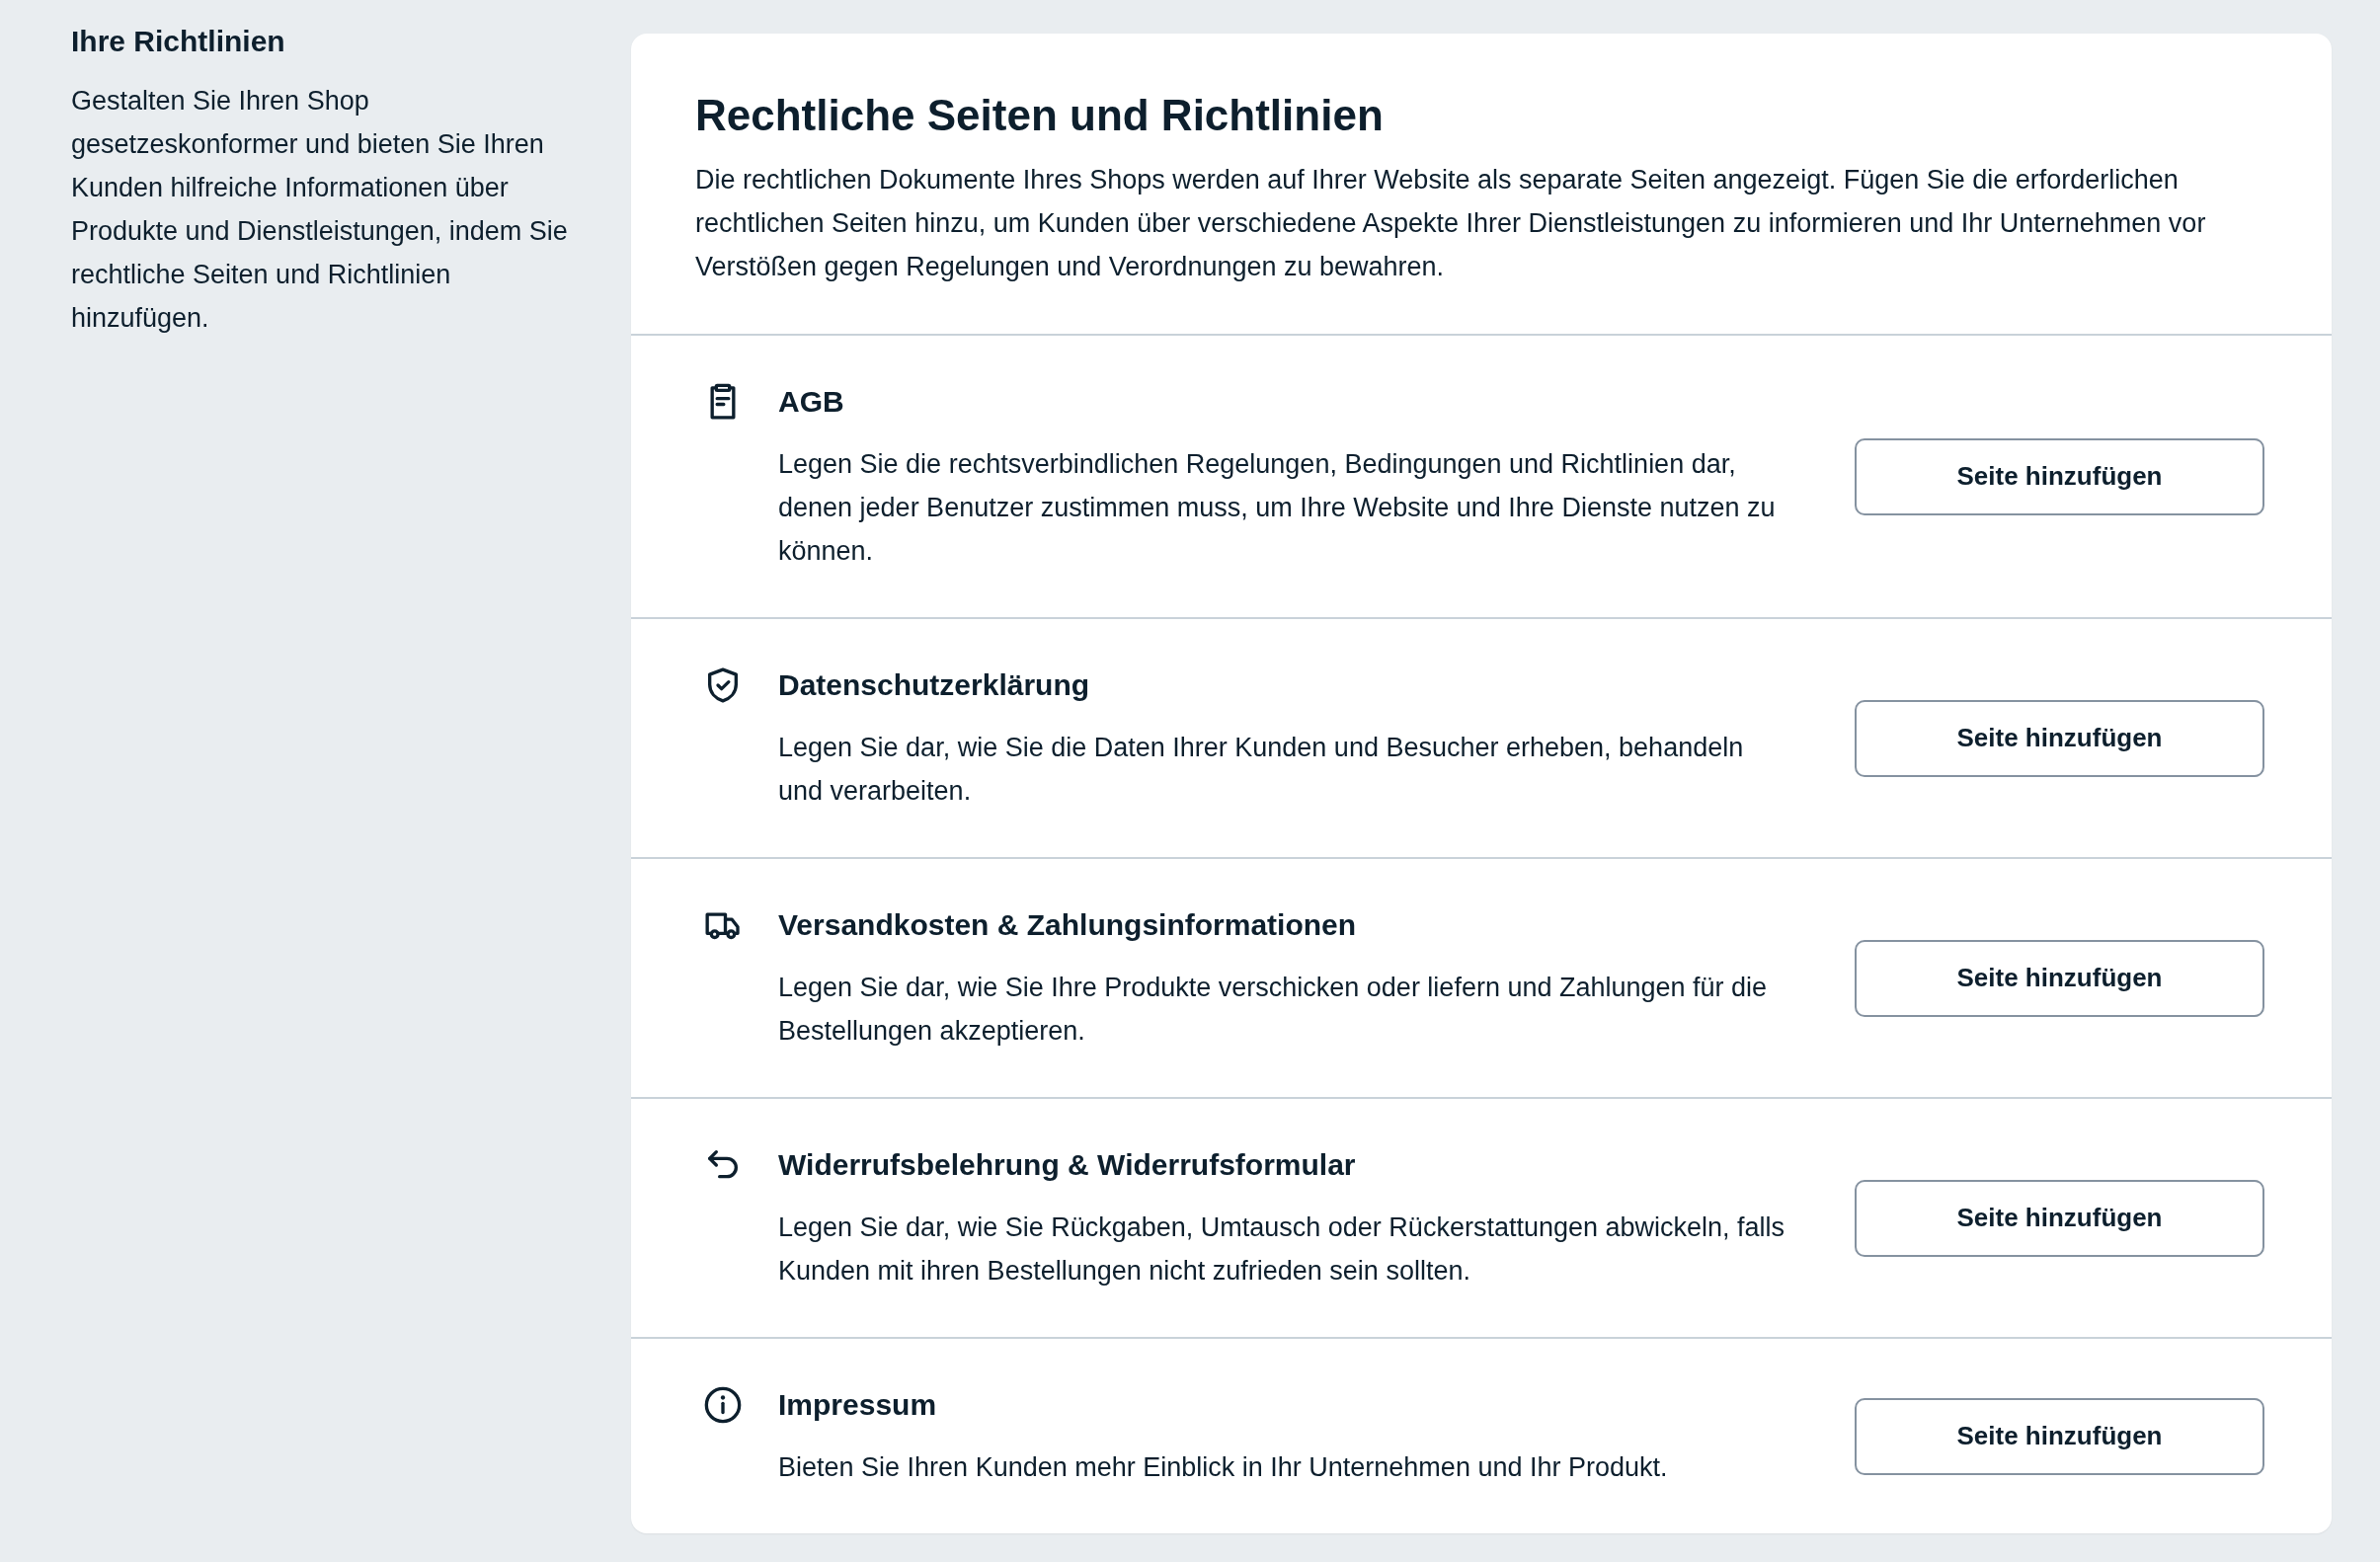 The image size is (2380, 1562). I want to click on page-description: Bieten Sie Ihren Kunden mehr Einblick in Ihr Unternehmen und Ihr Produkt., so click(1223, 1467).